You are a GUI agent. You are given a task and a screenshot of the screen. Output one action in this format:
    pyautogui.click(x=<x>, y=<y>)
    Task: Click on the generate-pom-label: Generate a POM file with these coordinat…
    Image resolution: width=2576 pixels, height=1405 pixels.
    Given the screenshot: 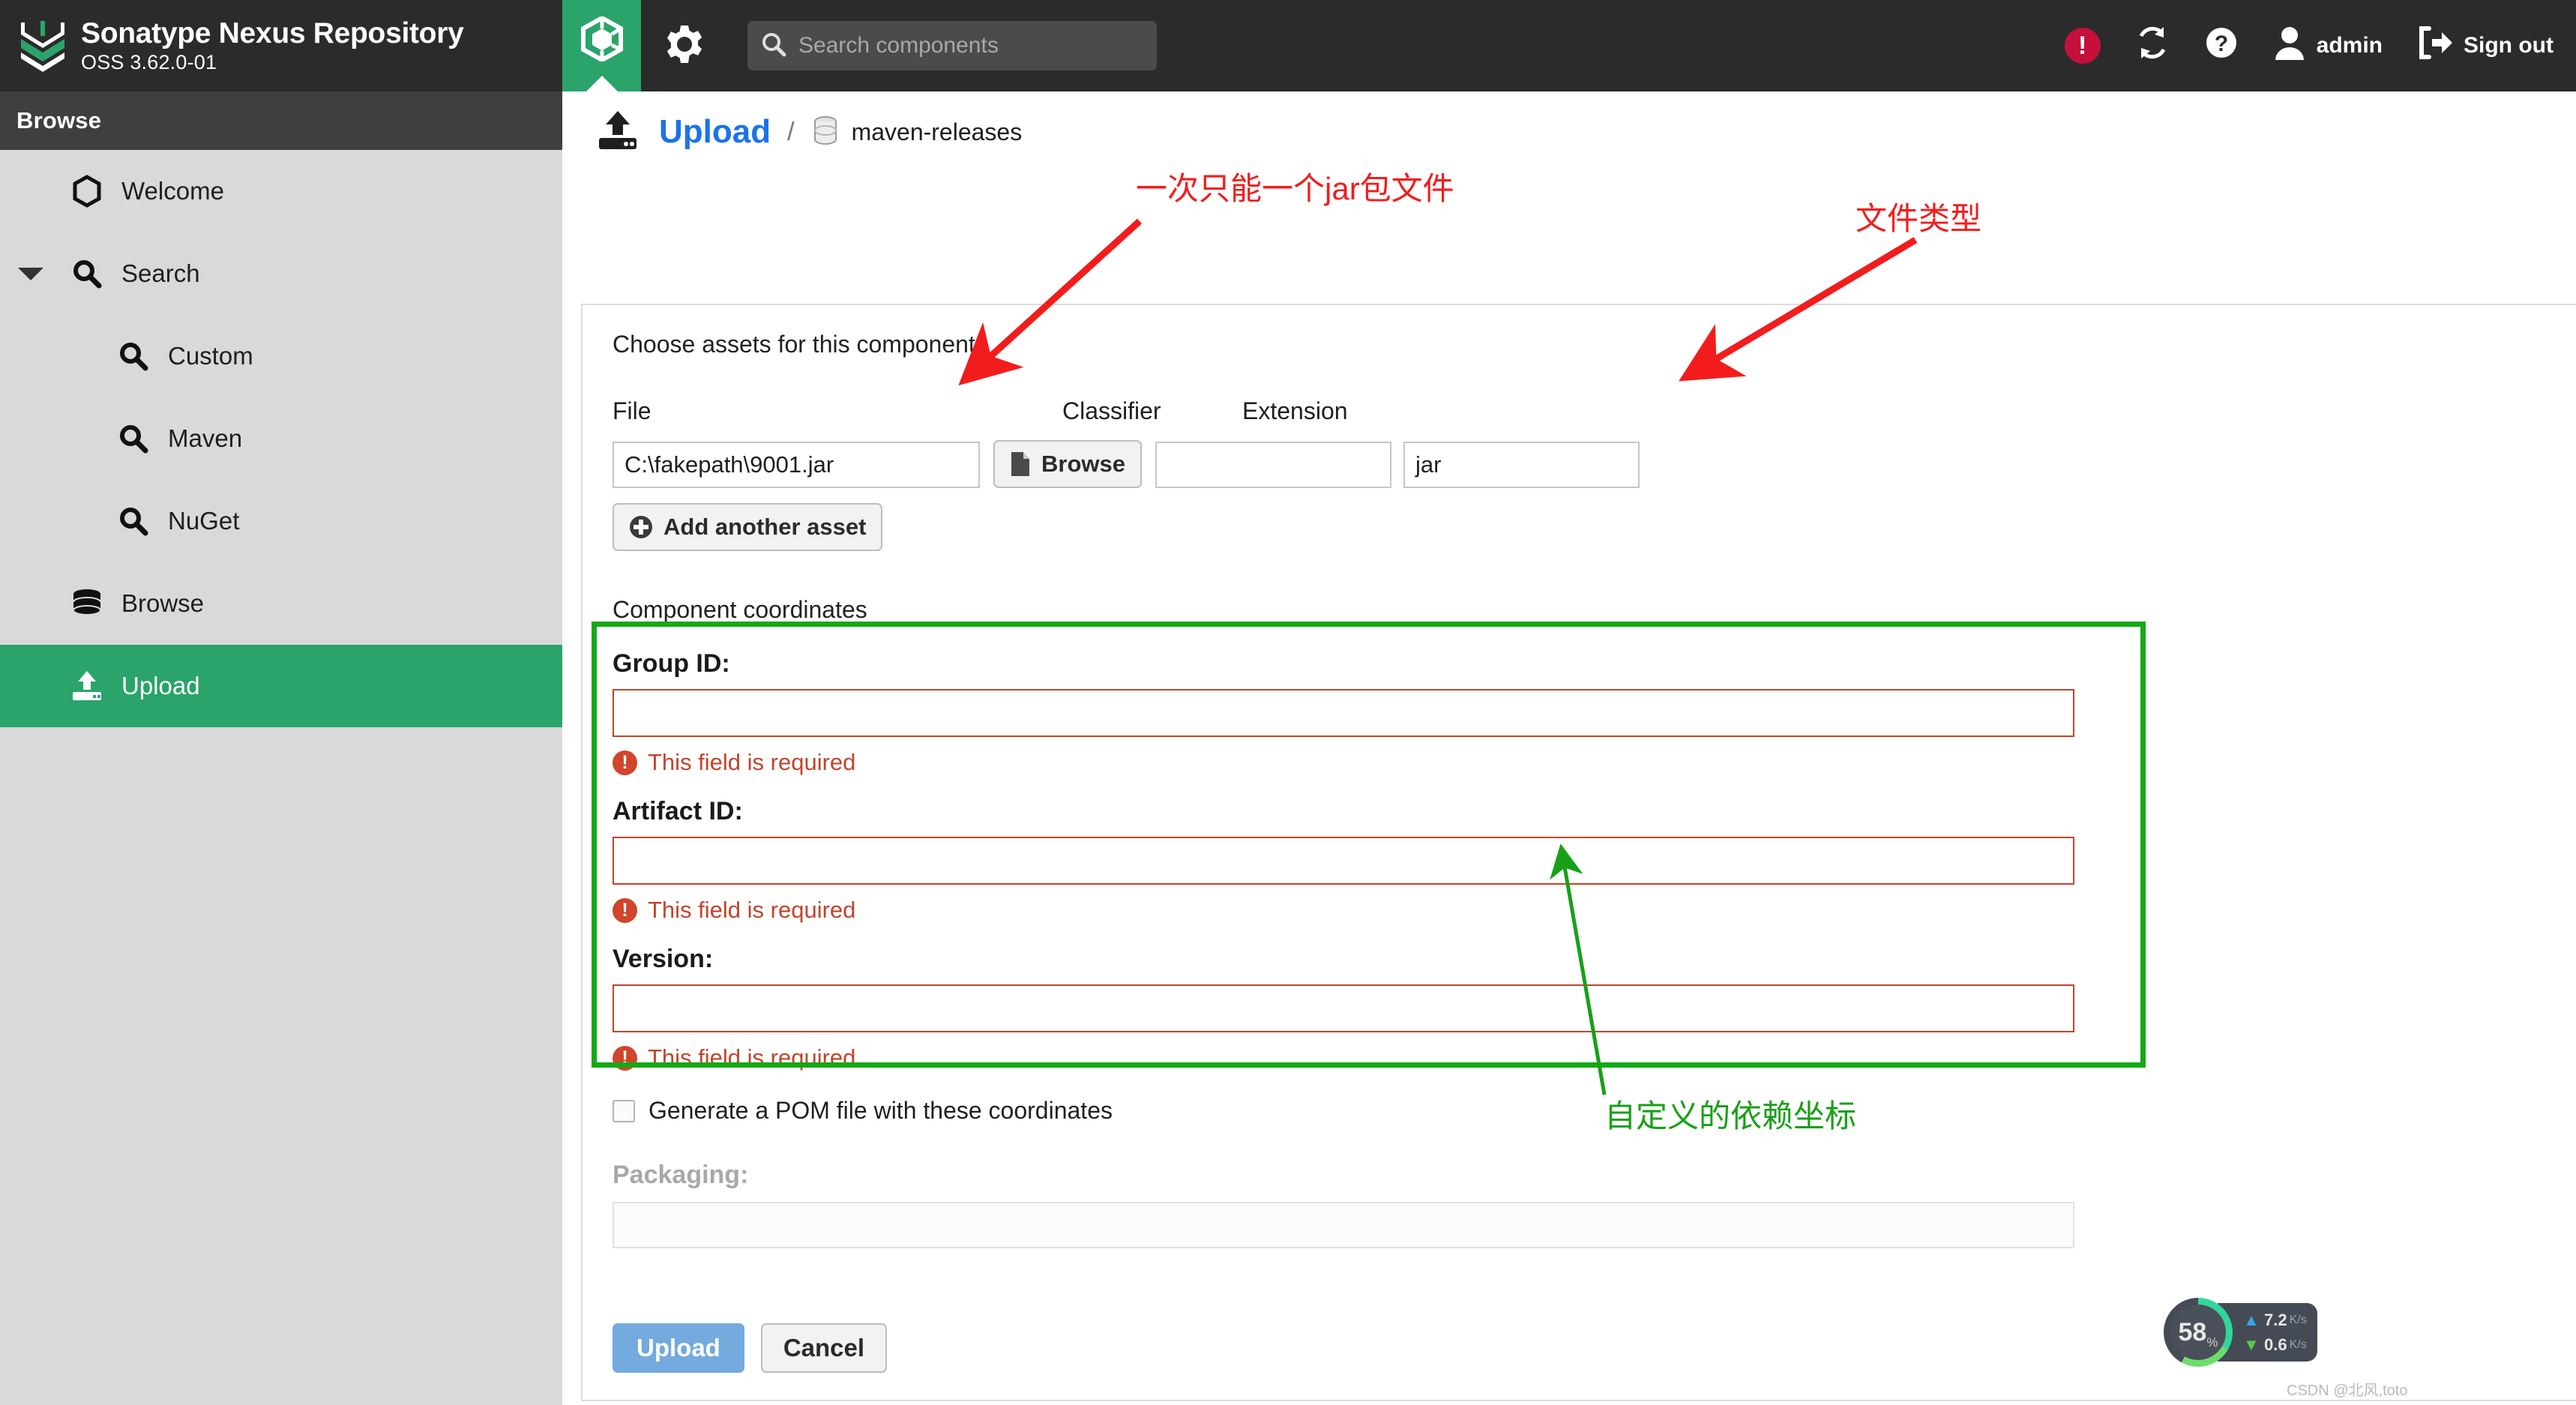 What is the action you would take?
    pyautogui.click(x=880, y=1110)
    